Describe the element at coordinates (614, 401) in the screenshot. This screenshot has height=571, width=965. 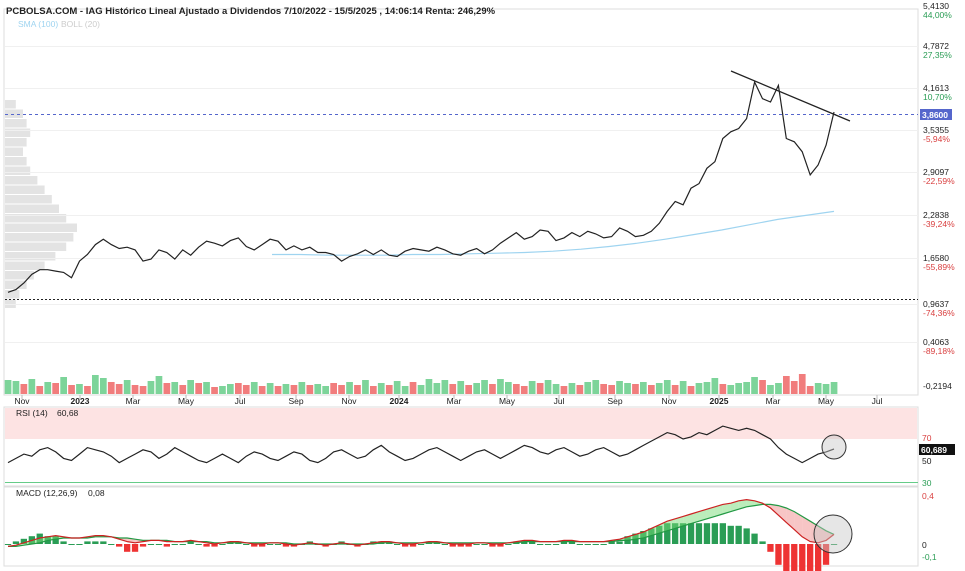
I see `x-tick-label: Sep` at that location.